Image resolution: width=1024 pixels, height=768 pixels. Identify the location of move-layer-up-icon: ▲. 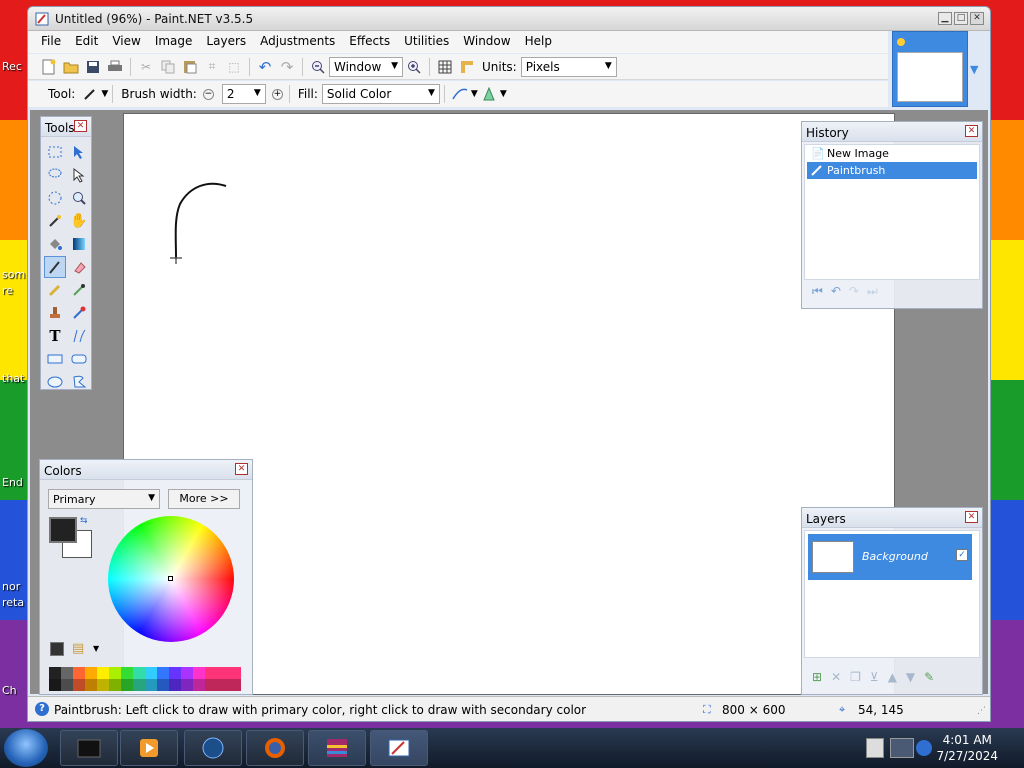
(892, 677).